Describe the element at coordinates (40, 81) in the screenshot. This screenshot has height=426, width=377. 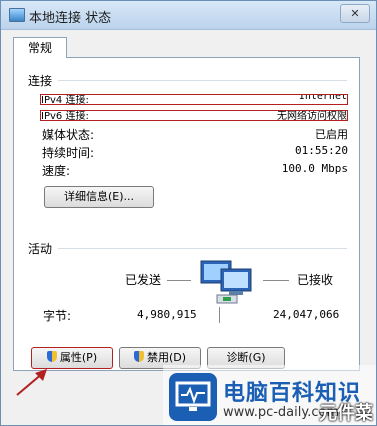
I see `connection-heading: 连接` at that location.